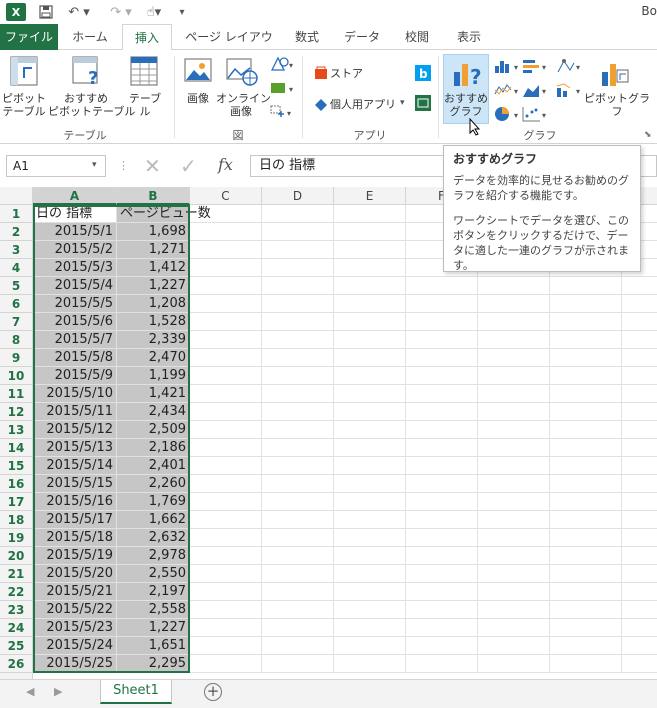 Image resolution: width=657 pixels, height=708 pixels. I want to click on cell-date: 2015/5/14, so click(75, 466).